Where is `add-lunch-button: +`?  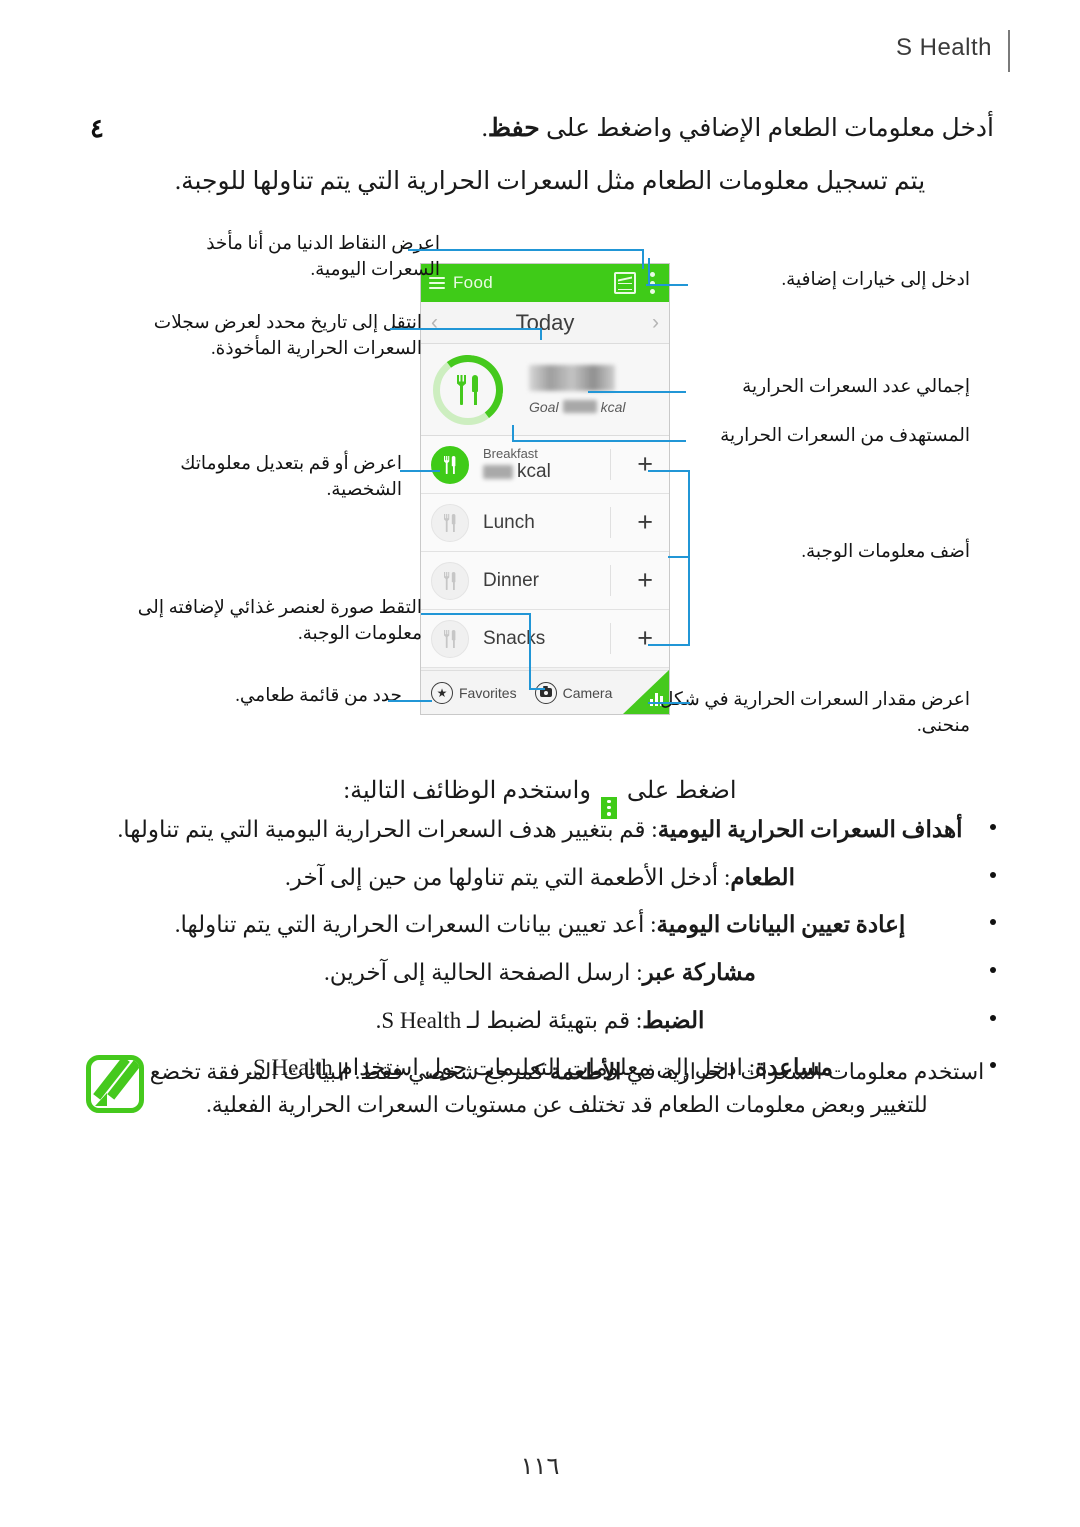 add-lunch-button: + is located at coordinates (645, 522).